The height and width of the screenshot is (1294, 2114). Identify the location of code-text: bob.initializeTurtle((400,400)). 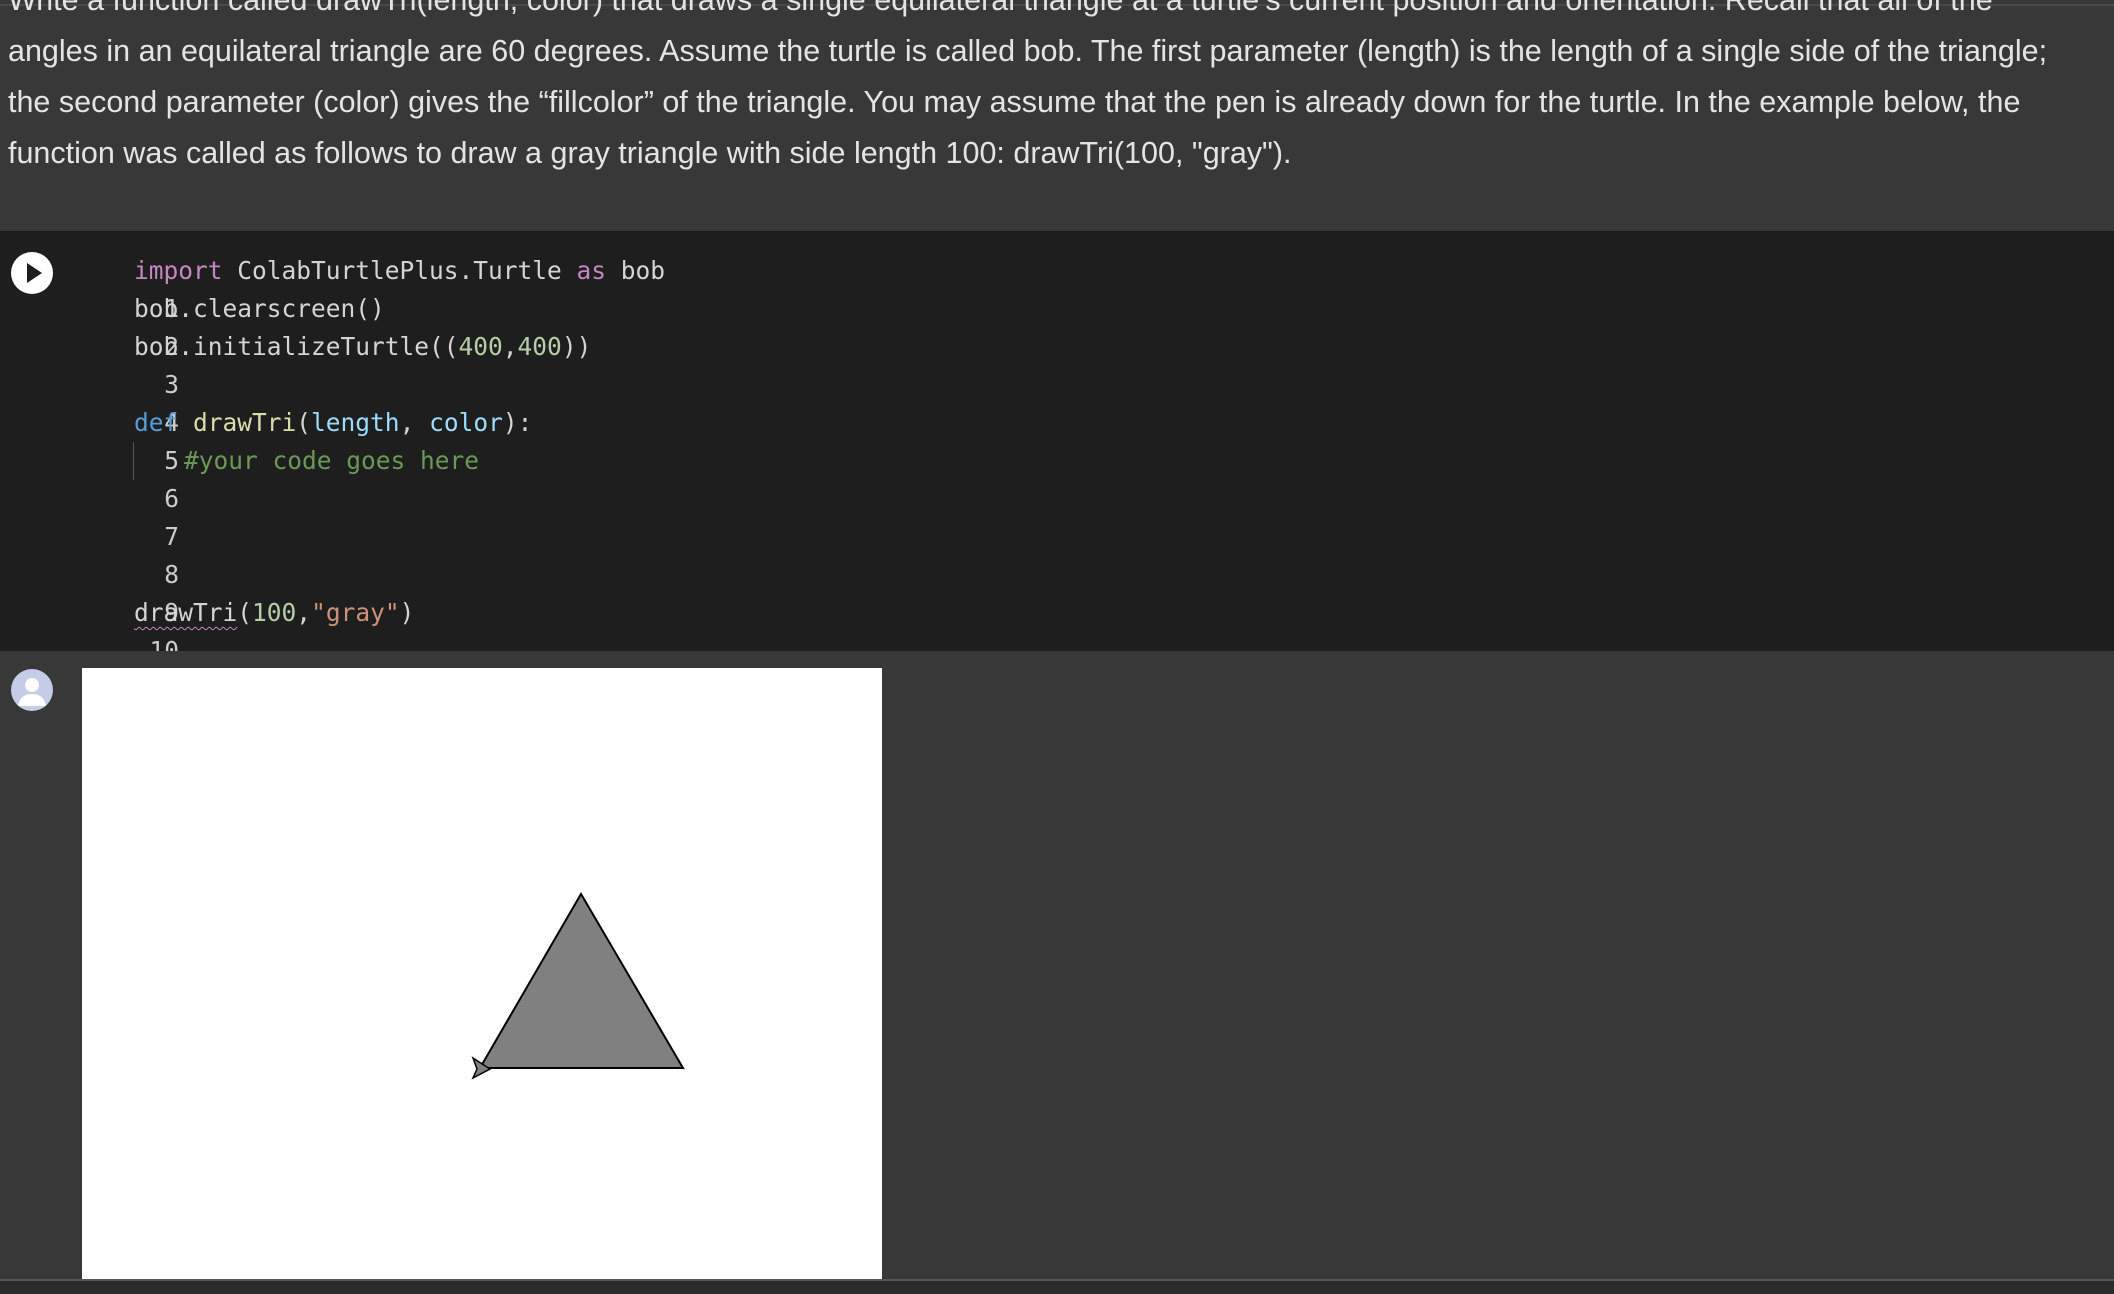
(362, 347).